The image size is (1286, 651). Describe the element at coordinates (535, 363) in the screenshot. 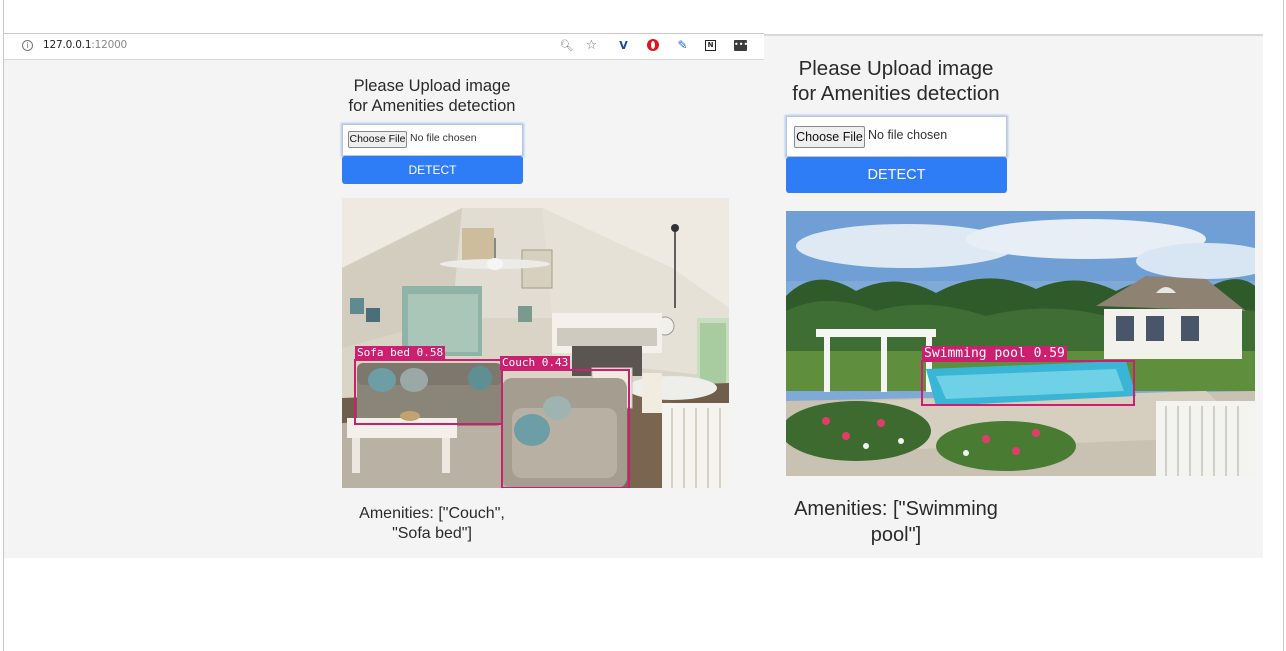

I see `detection-label: Couch 0.43` at that location.